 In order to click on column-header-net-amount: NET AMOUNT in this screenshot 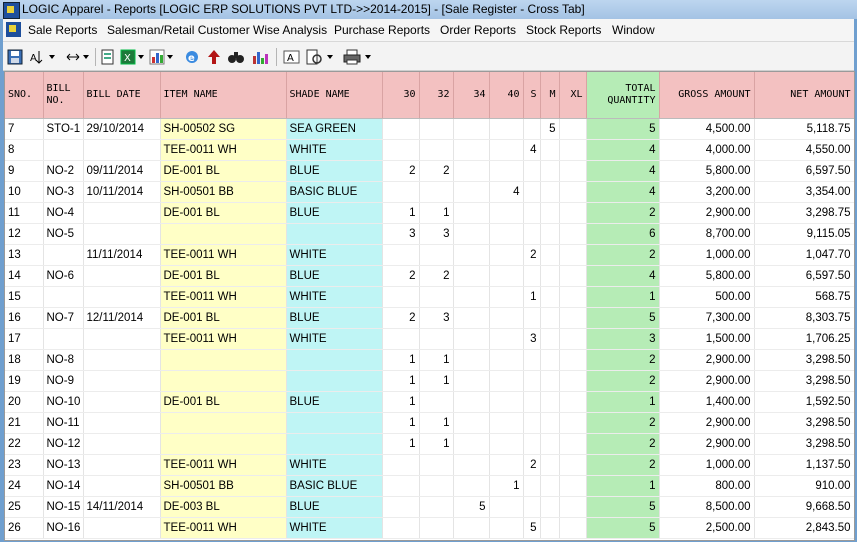, I will do `click(804, 95)`.